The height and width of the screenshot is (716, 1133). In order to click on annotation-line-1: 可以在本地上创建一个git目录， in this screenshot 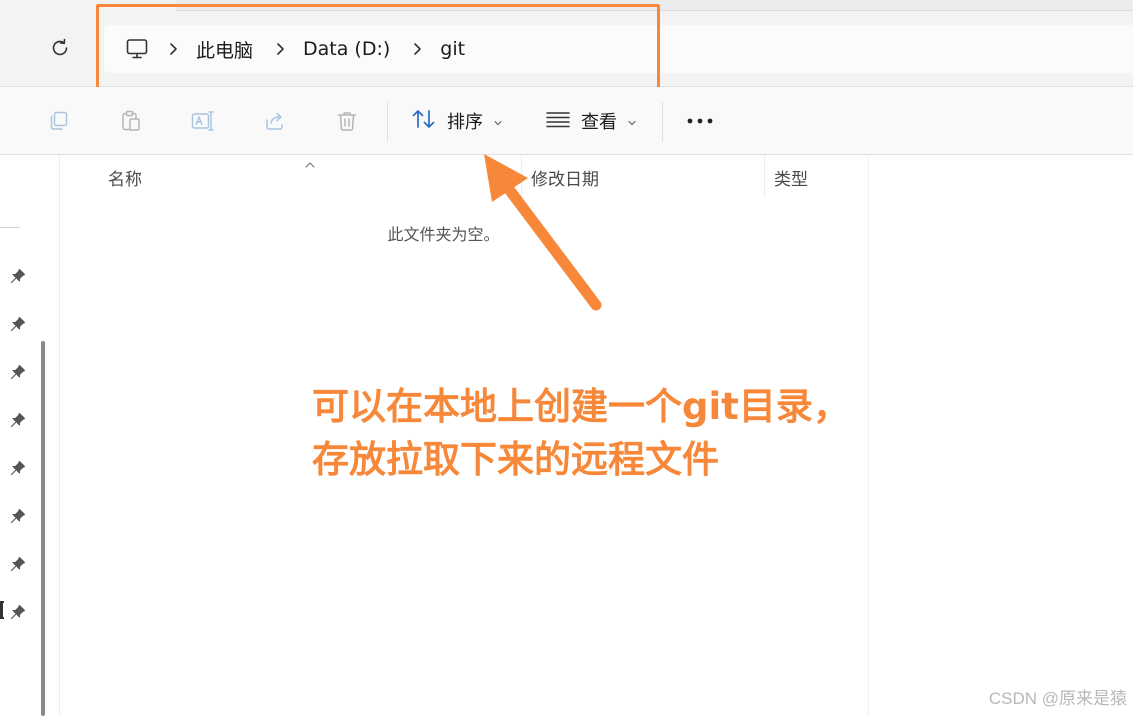, I will do `click(581, 406)`.